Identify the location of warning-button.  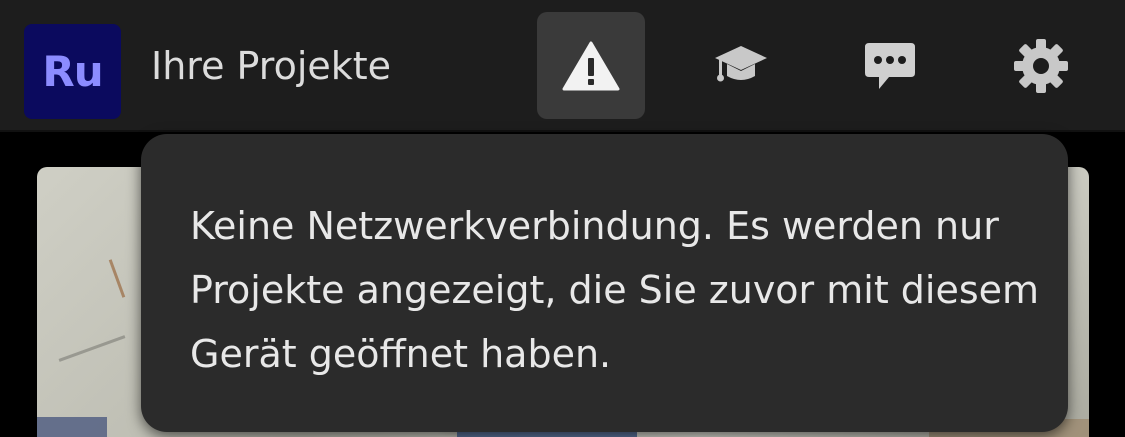
(591, 65).